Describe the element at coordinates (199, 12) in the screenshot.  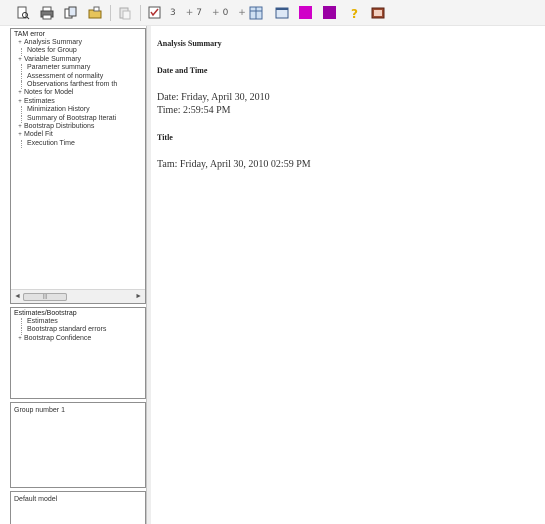
I see `decimals-value-2: 7` at that location.